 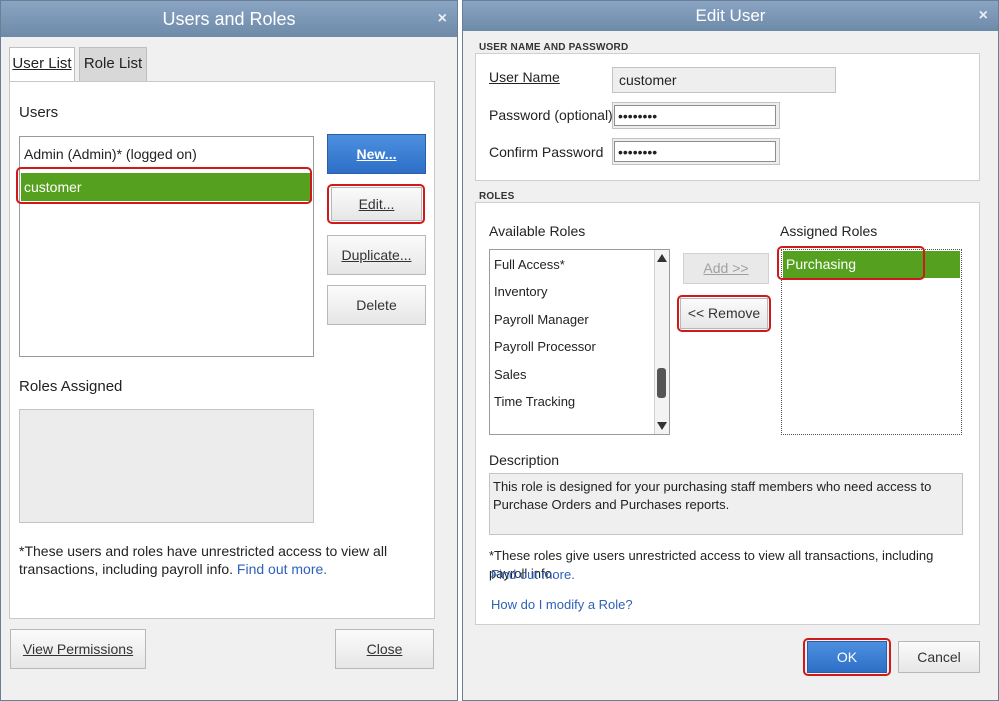 I want to click on roles-assigned-label: Roles Assigned, so click(x=71, y=386).